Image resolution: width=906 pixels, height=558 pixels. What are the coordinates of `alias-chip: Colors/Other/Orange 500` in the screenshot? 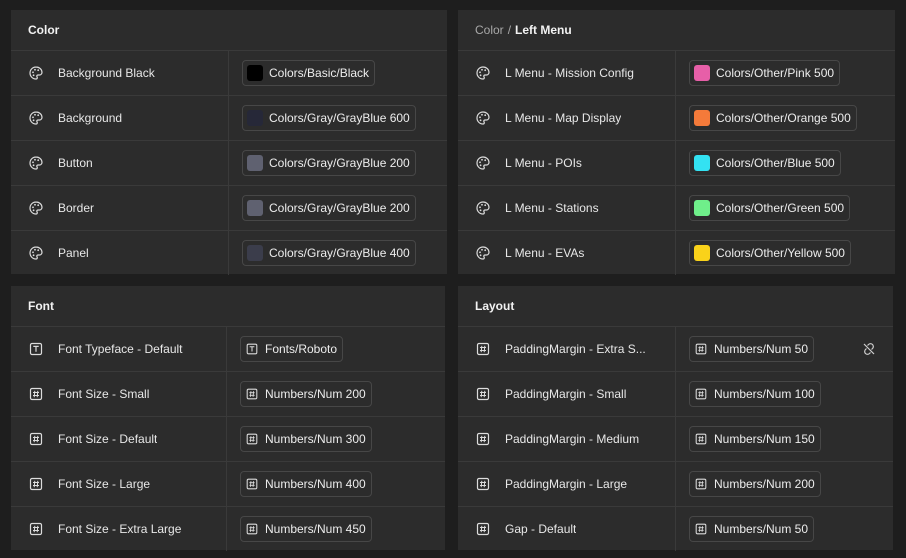 It's located at (773, 118).